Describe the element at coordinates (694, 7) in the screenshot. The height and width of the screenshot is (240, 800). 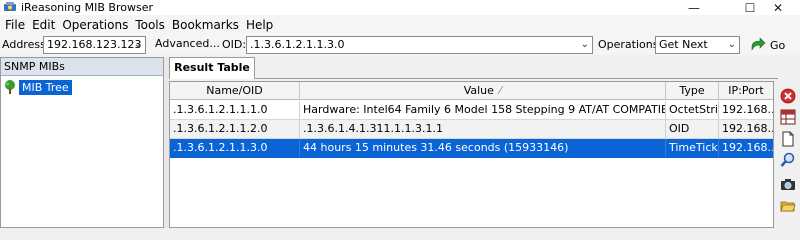
I see `minimize-button: —` at that location.